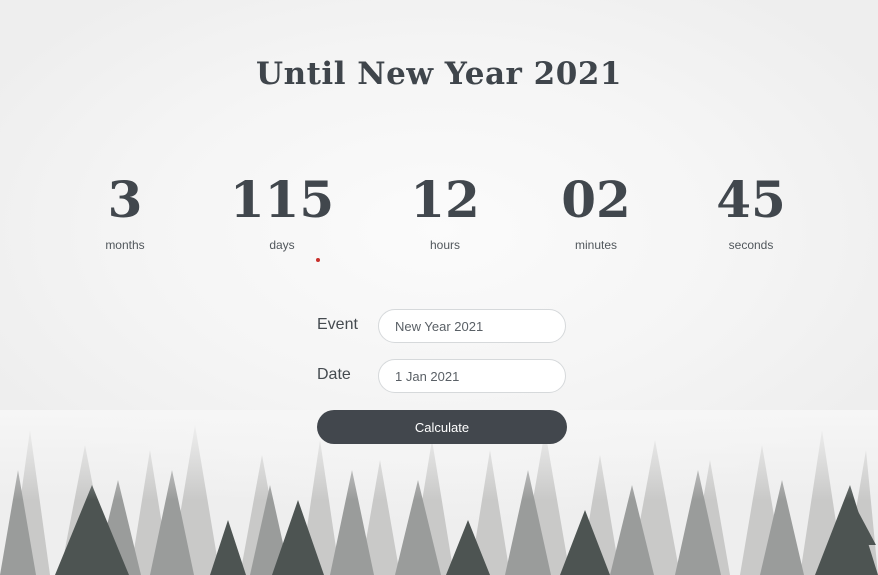 This screenshot has height=575, width=878. I want to click on date-label: Date, so click(334, 374).